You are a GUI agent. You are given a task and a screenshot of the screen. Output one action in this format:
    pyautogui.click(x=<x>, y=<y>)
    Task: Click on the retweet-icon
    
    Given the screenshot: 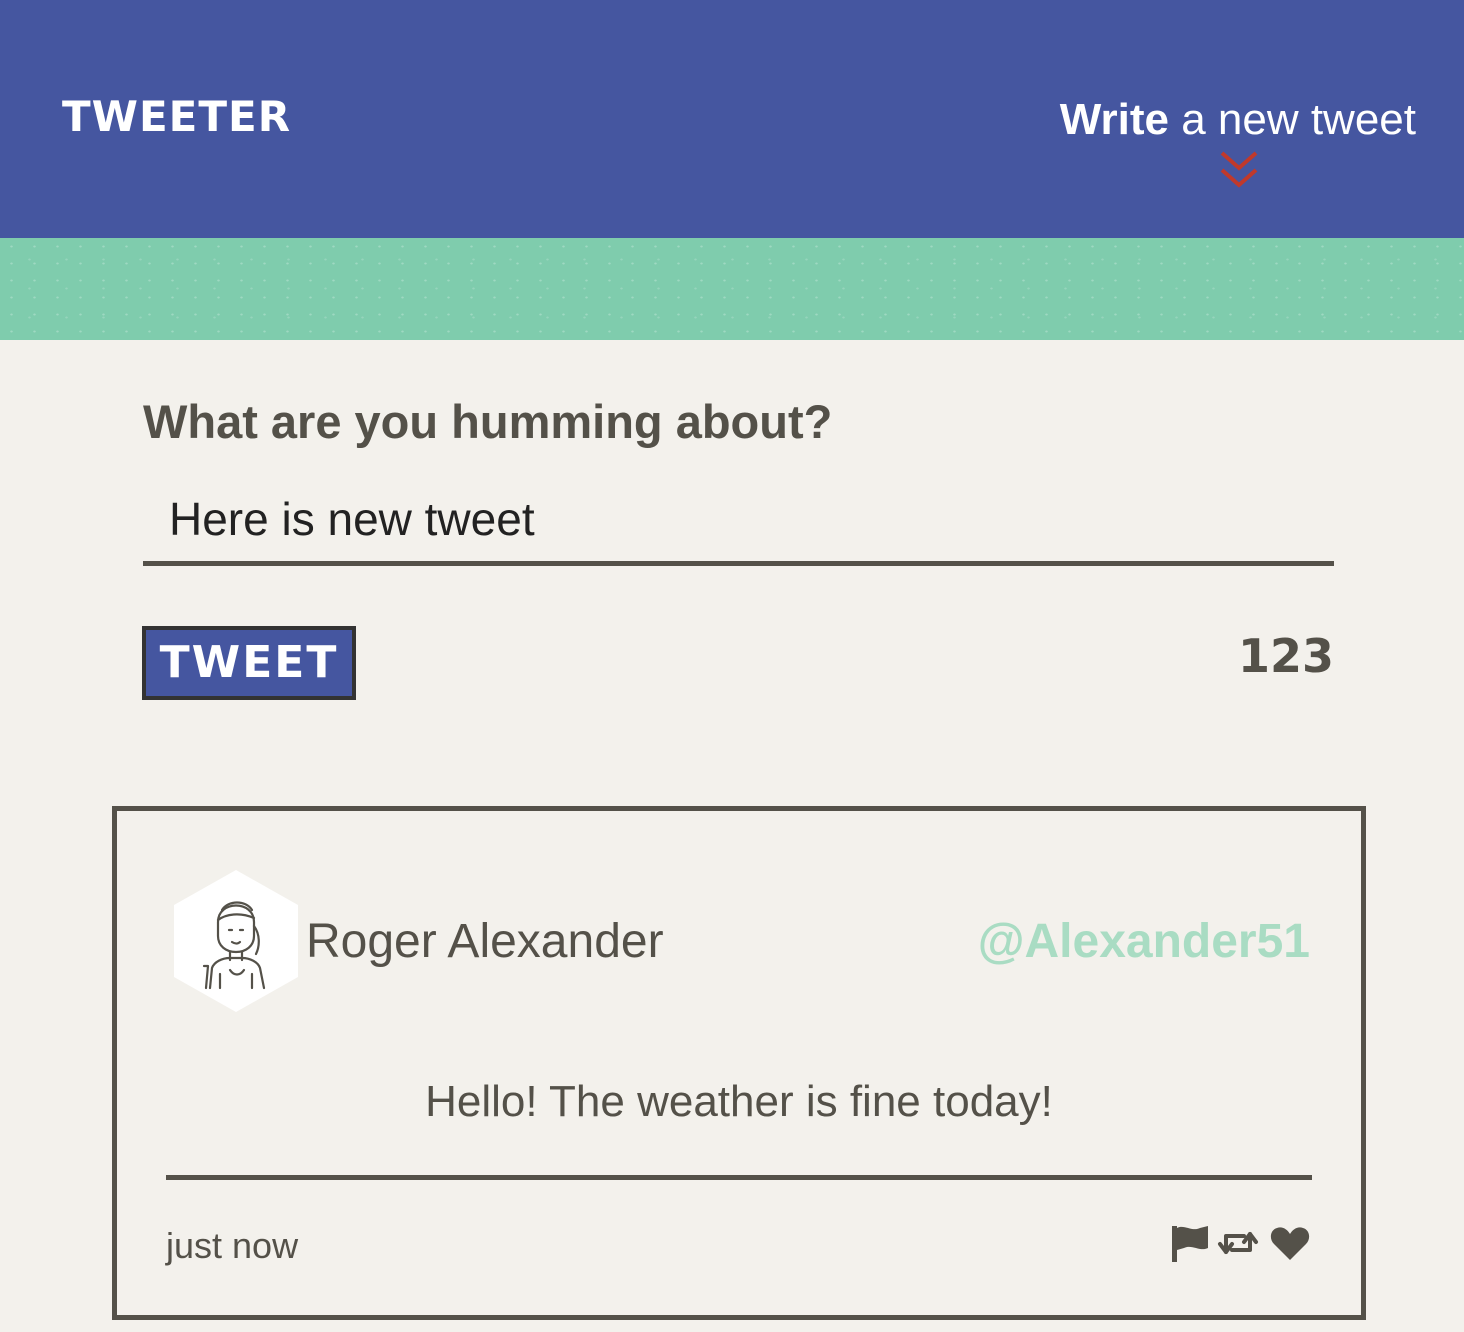 What is the action you would take?
    pyautogui.click(x=1238, y=1243)
    